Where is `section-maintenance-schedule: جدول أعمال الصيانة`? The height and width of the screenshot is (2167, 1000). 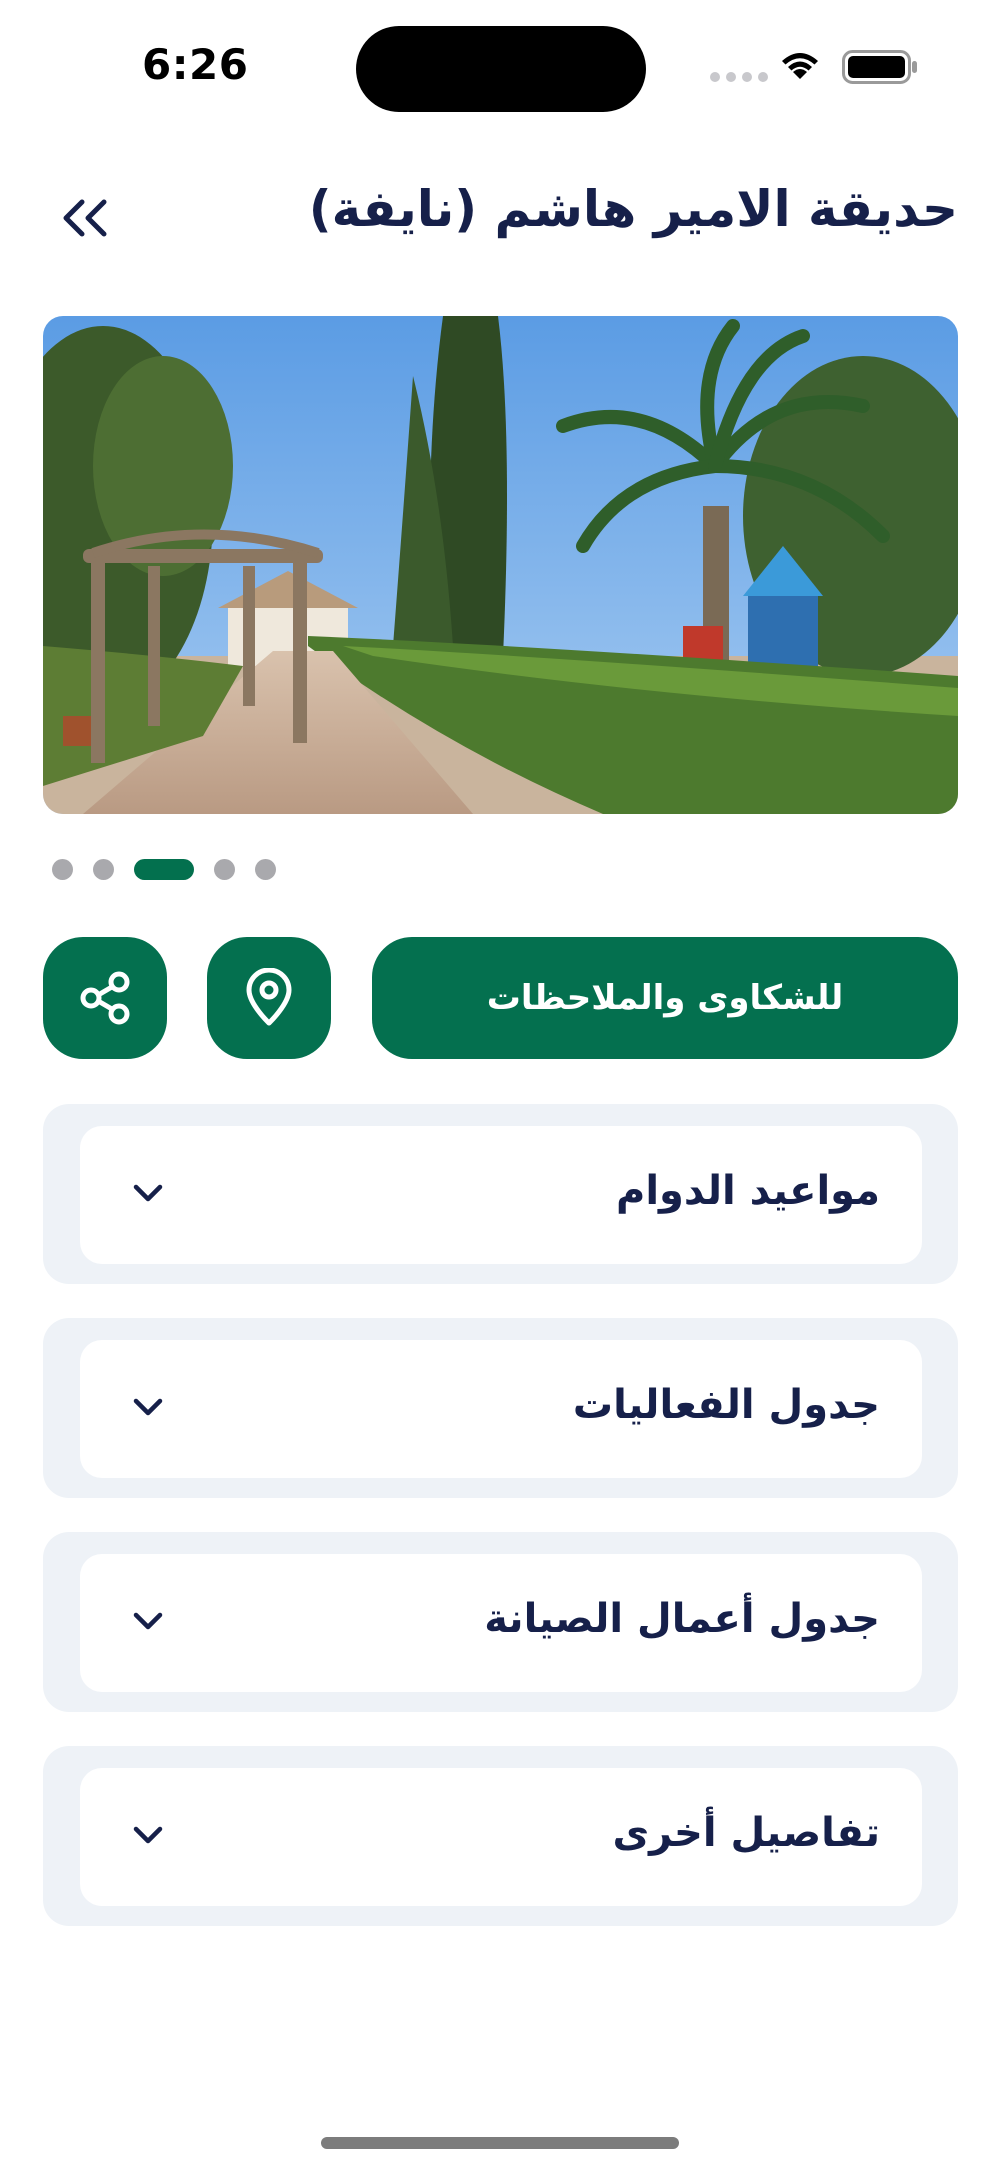
section-maintenance-schedule: جدول أعمال الصيانة is located at coordinates (500, 1622).